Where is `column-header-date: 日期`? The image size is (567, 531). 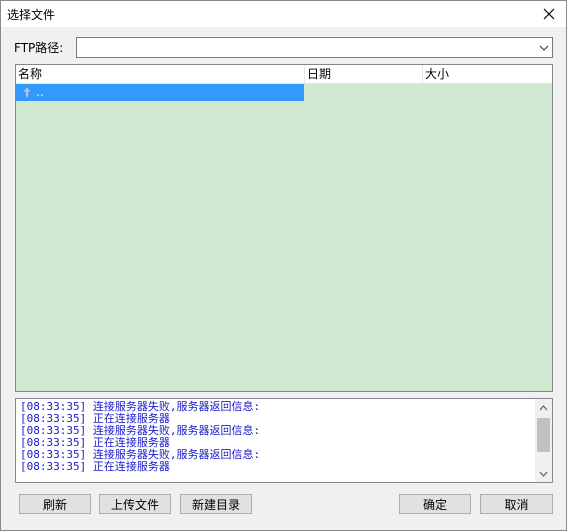
column-header-date: 日期 is located at coordinates (364, 74).